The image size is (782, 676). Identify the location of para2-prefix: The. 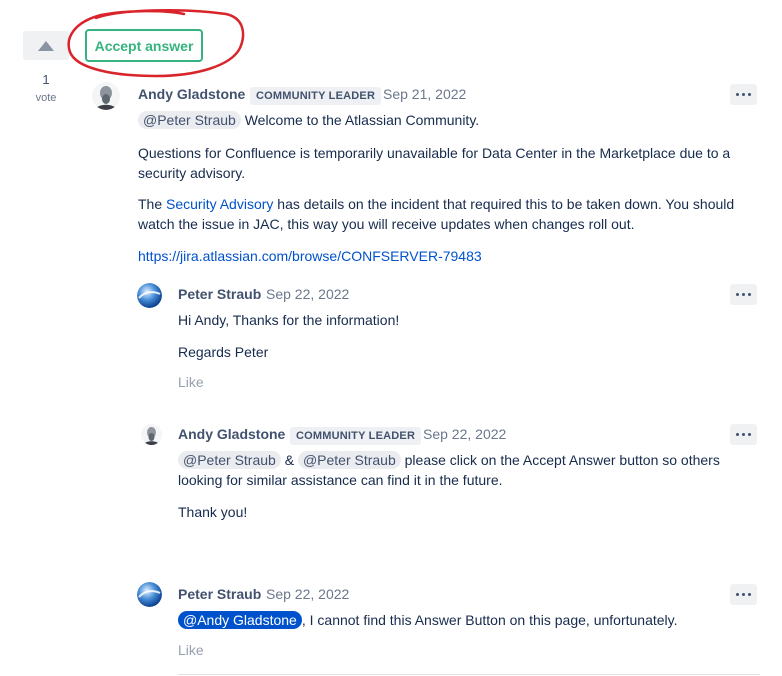
(152, 204).